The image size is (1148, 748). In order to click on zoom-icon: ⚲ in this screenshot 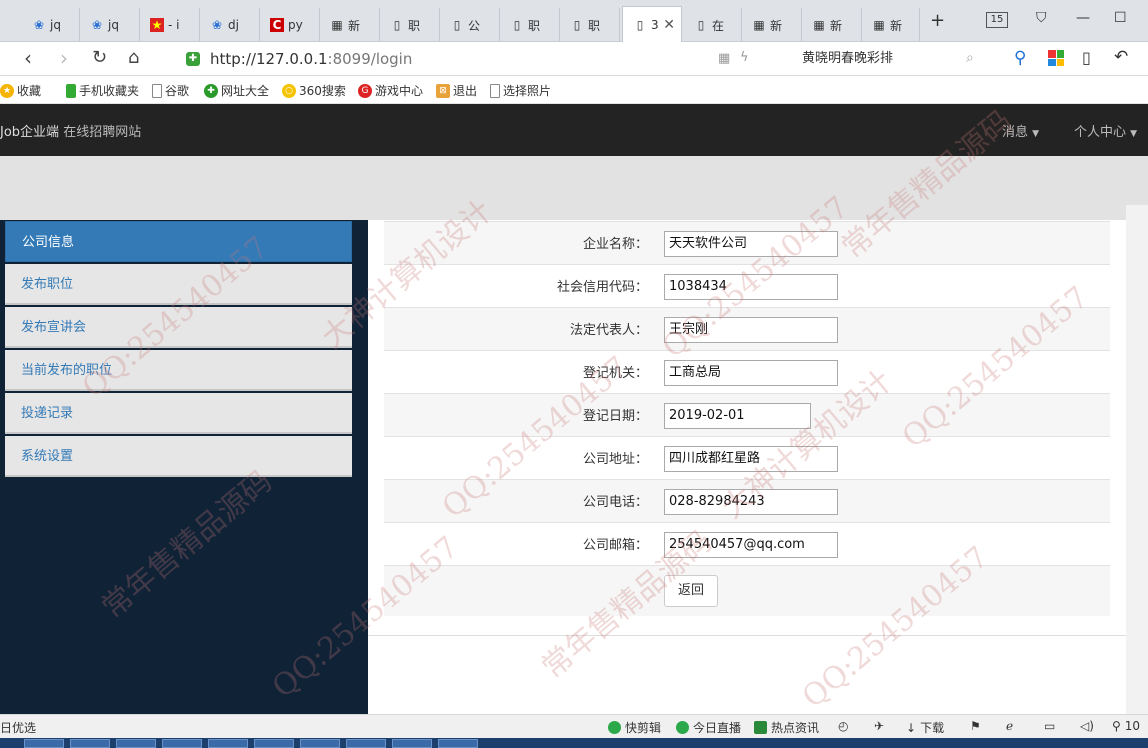, I will do `click(1116, 726)`.